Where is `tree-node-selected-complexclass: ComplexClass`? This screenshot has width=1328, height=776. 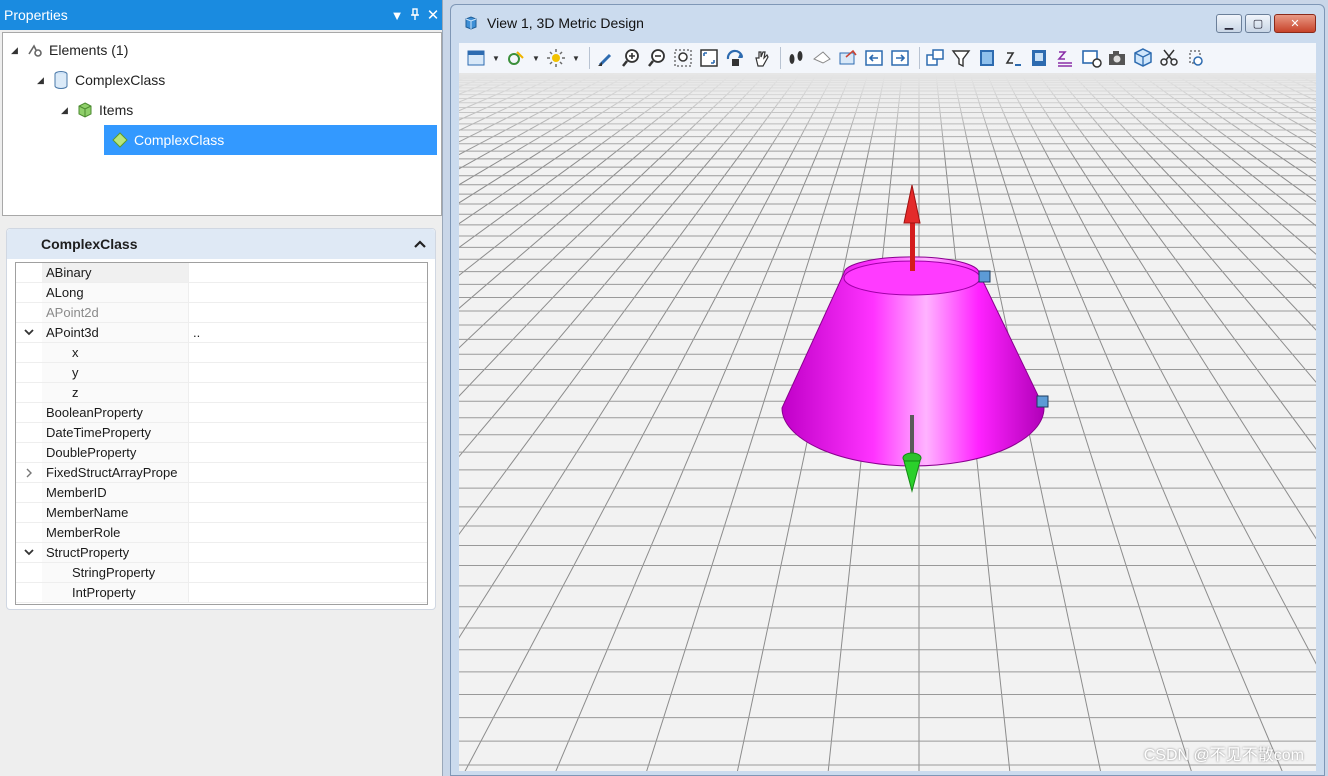
tree-node-selected-complexclass: ComplexClass is located at coordinates (270, 140).